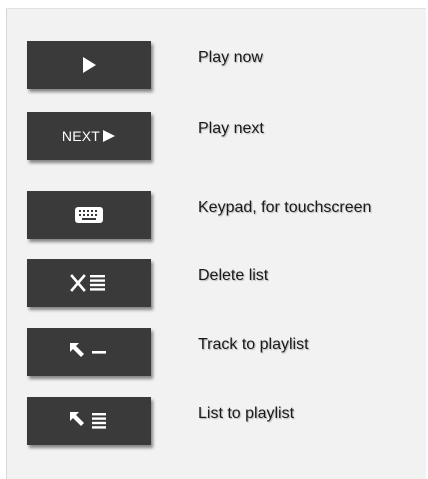 Image resolution: width=428 pixels, height=479 pixels. What do you see at coordinates (217, 423) in the screenshot?
I see `legend-row-list-to-playlist: List to playlist` at bounding box center [217, 423].